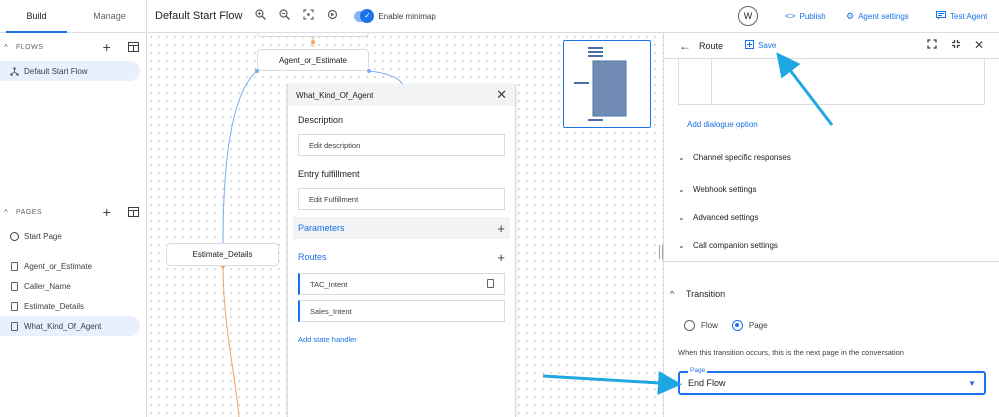 This screenshot has width=999, height=417. Describe the element at coordinates (56, 71) in the screenshot. I see `sidebar-item-label: Default Start Flow` at that location.